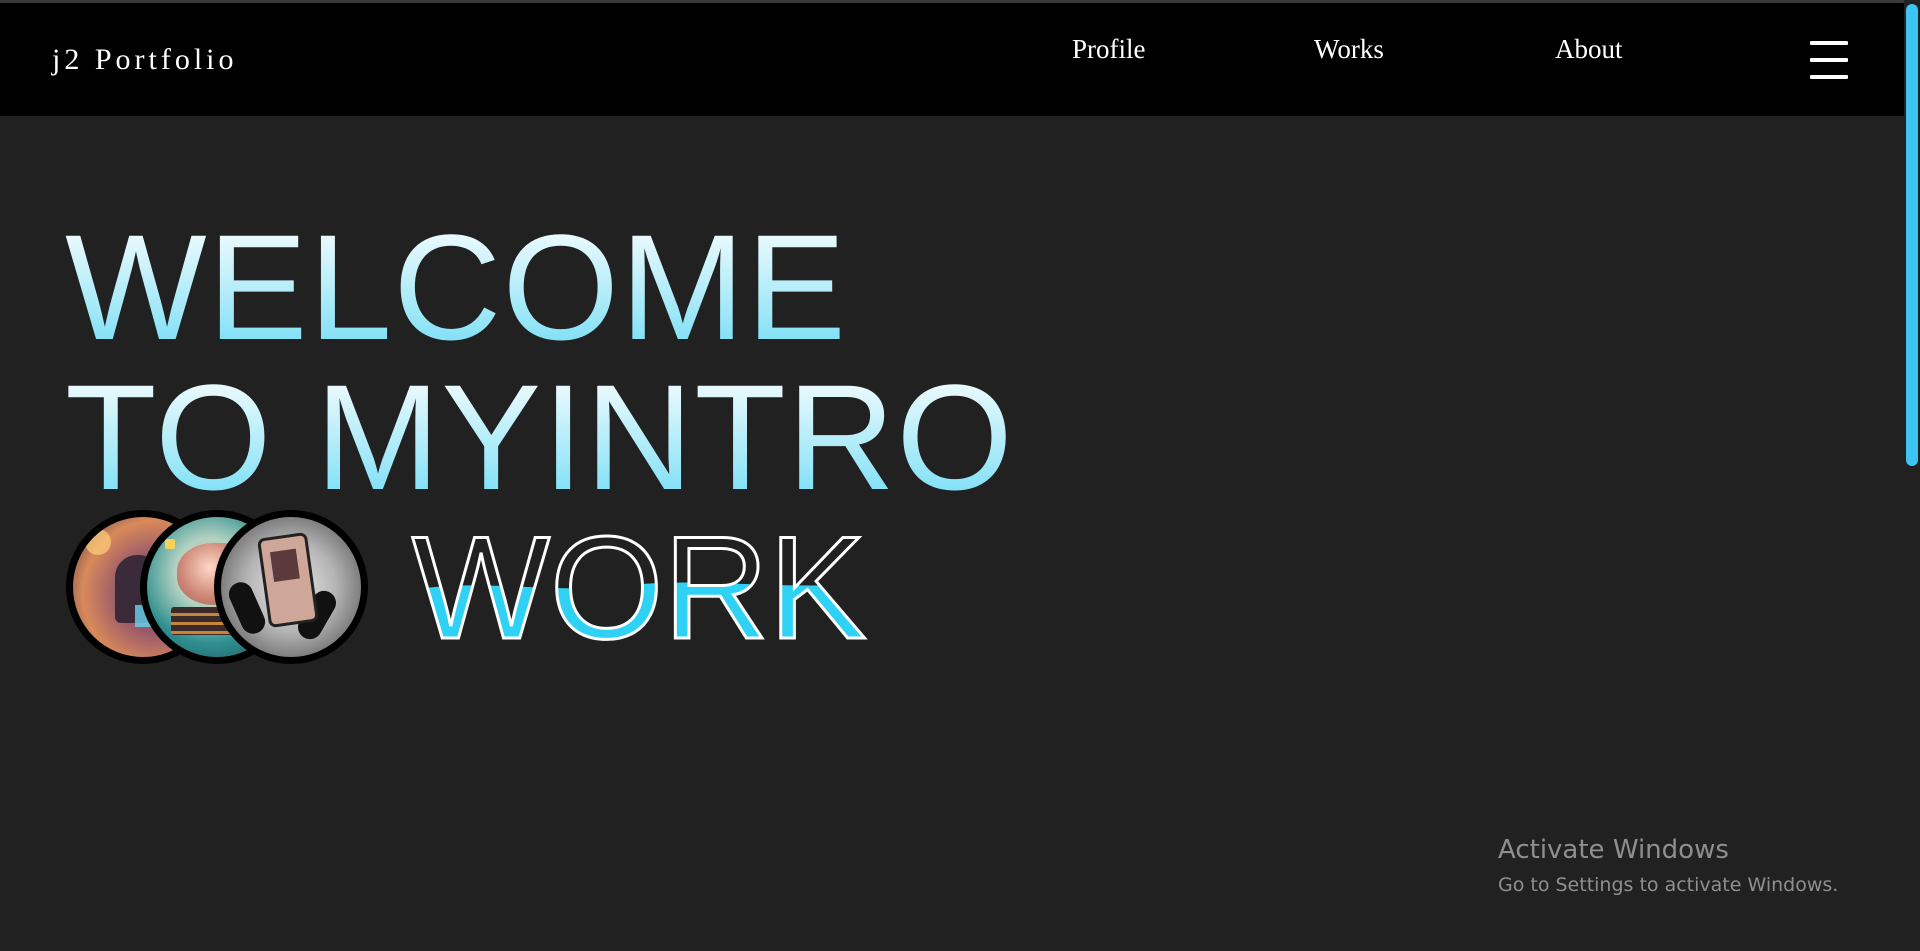 The image size is (1920, 951). Describe the element at coordinates (98, 542) in the screenshot. I see `lamp-icon` at that location.